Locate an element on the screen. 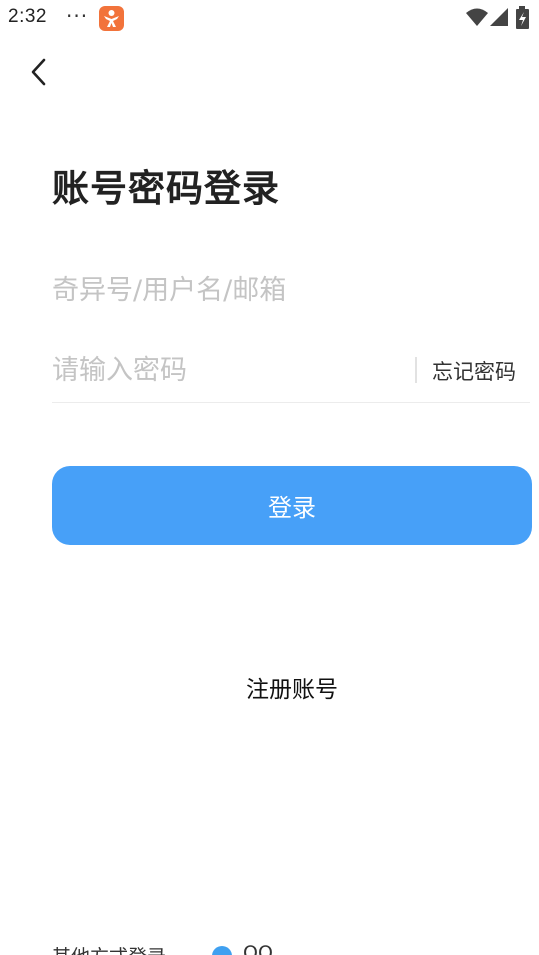 The width and height of the screenshot is (539, 955). wifi-icon is located at coordinates (477, 17).